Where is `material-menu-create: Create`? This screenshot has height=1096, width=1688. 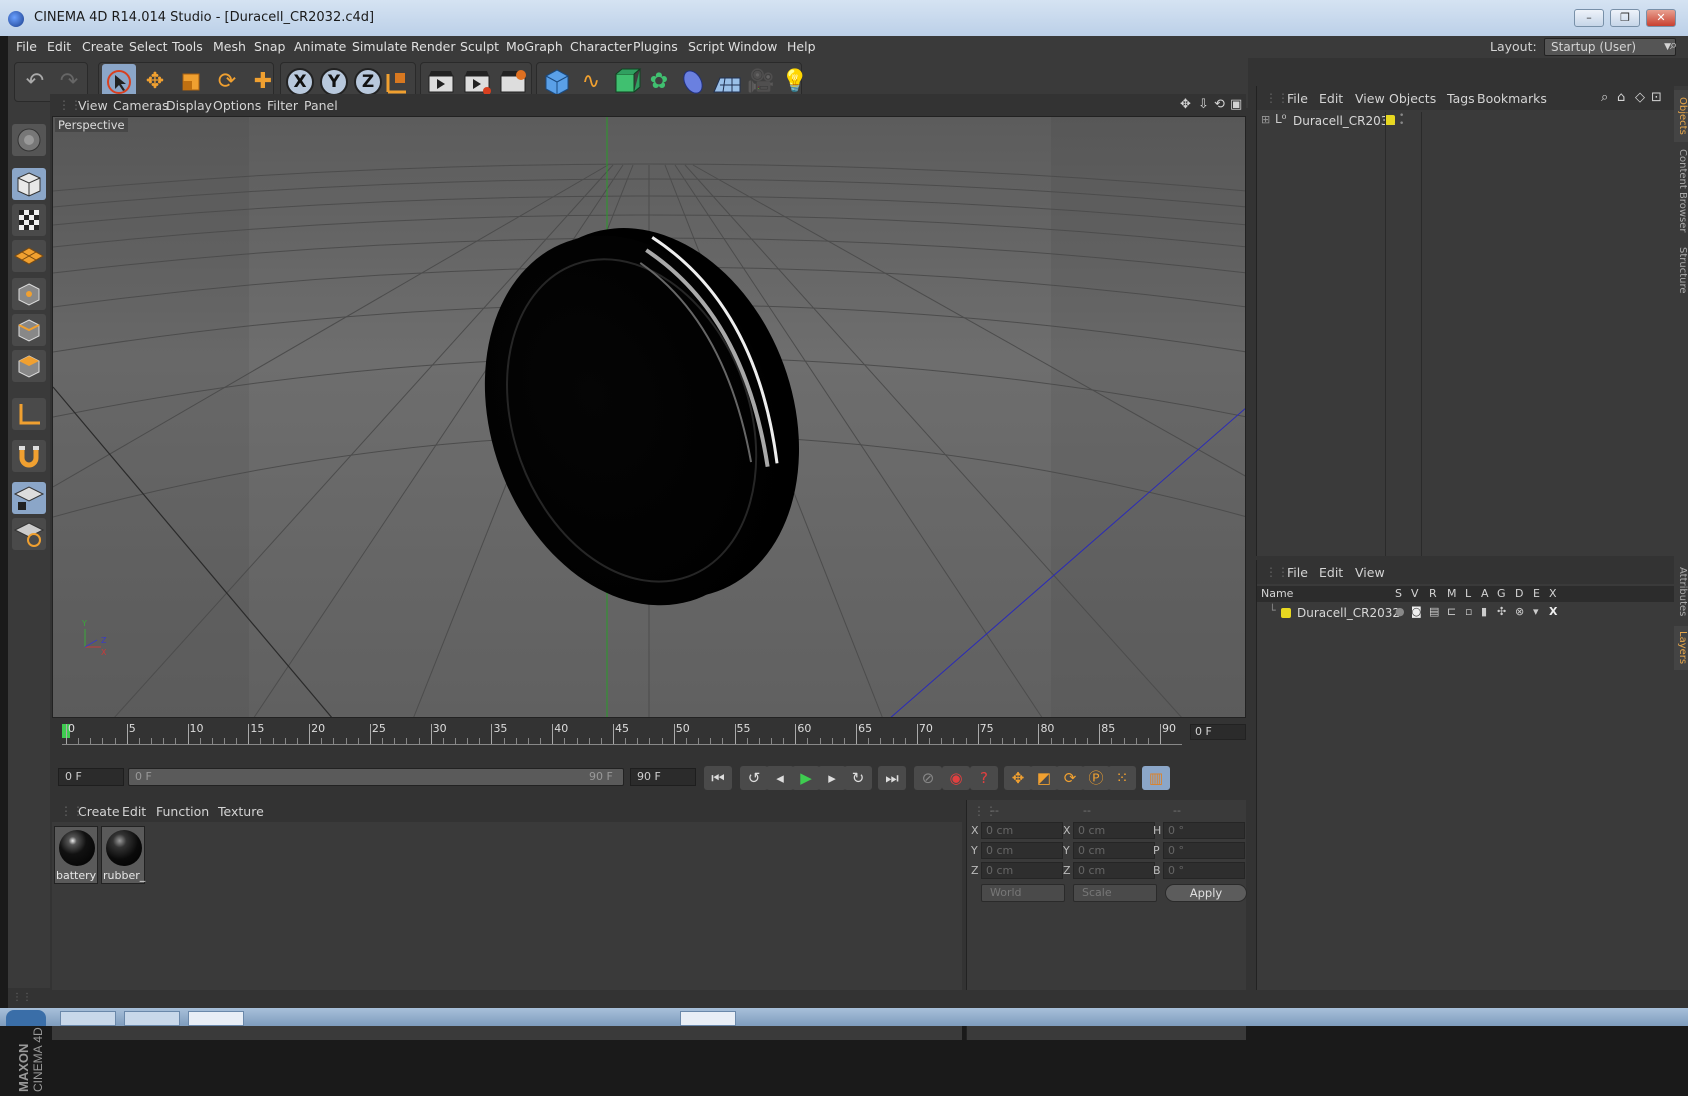
material-menu-create: Create is located at coordinates (99, 811).